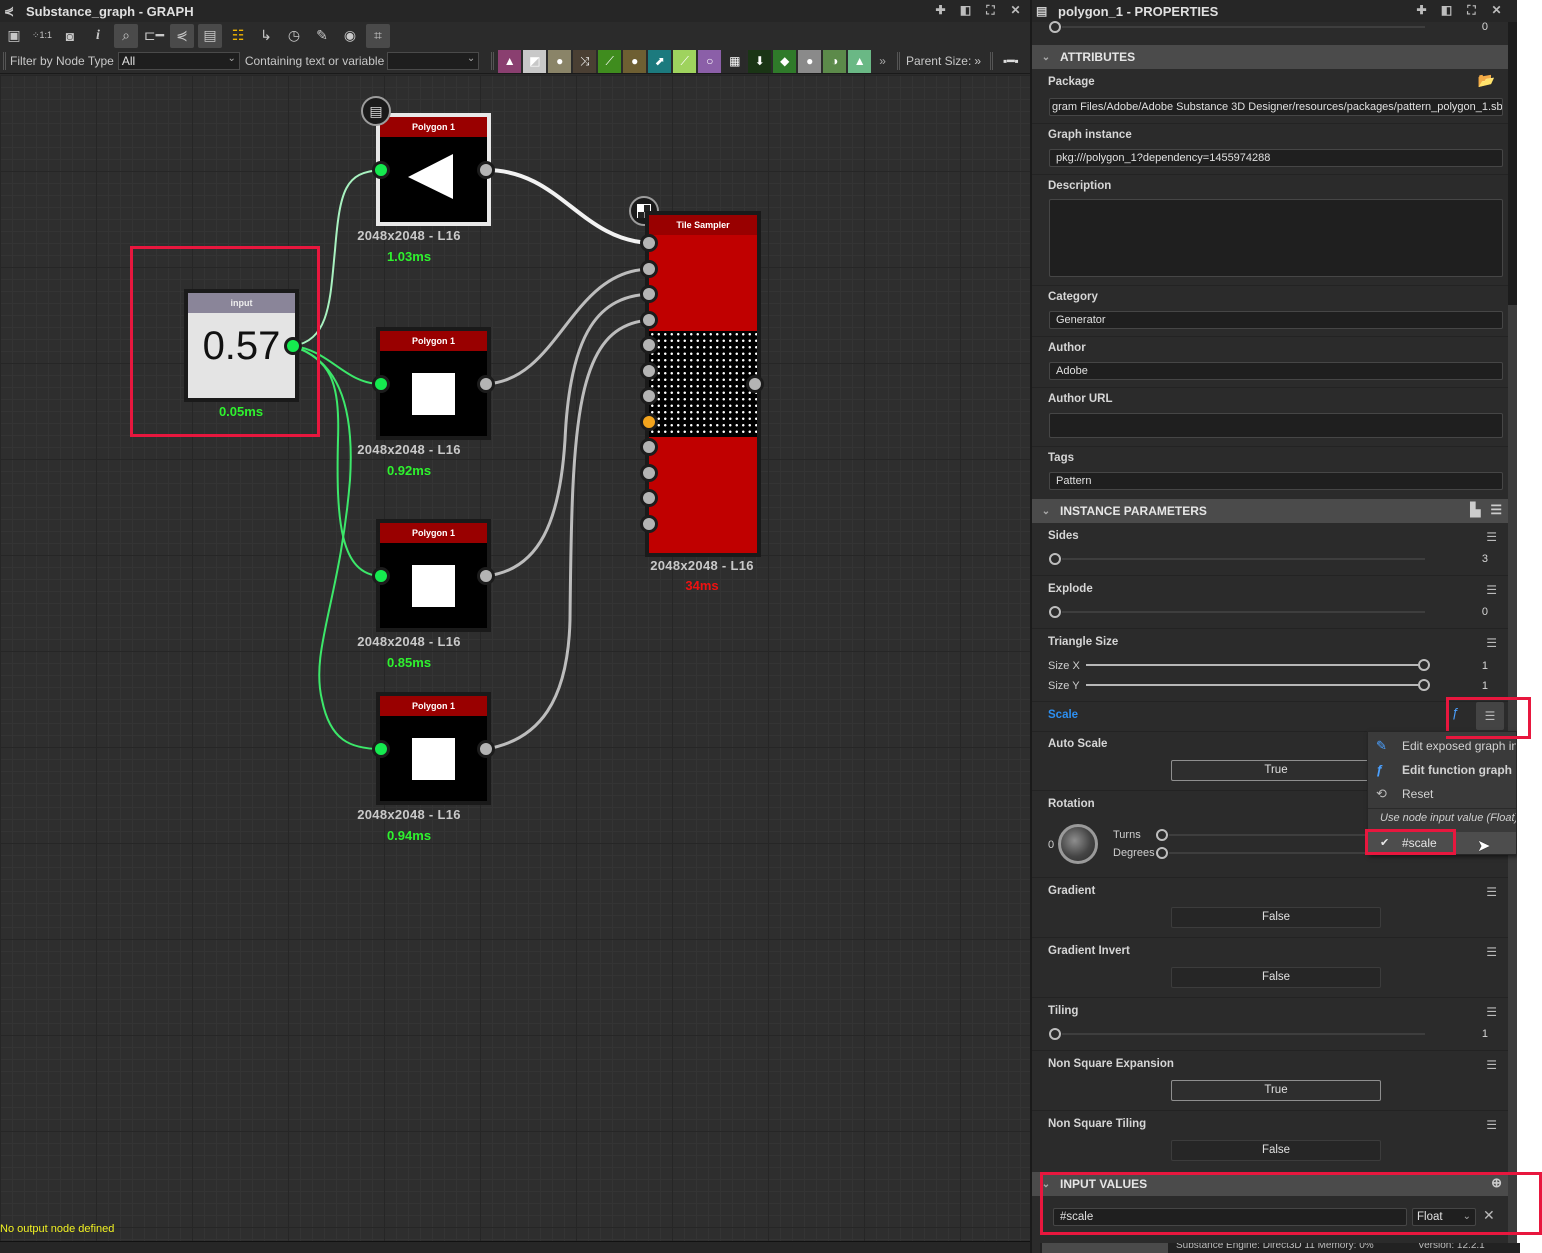  Describe the element at coordinates (350, 36) in the screenshot. I see `preview-icon: ◉` at that location.